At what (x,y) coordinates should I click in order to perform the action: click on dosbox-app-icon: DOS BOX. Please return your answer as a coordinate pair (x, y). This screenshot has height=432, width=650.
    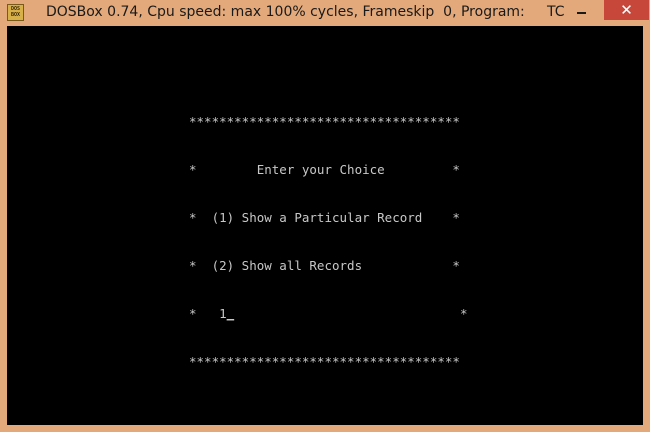
    Looking at the image, I should click on (15, 12).